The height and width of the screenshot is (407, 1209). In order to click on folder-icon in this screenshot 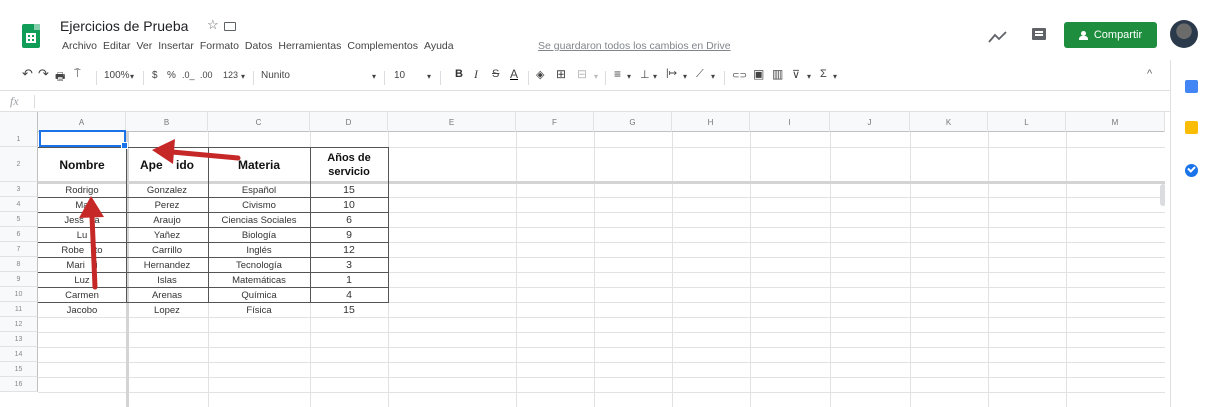, I will do `click(230, 26)`.